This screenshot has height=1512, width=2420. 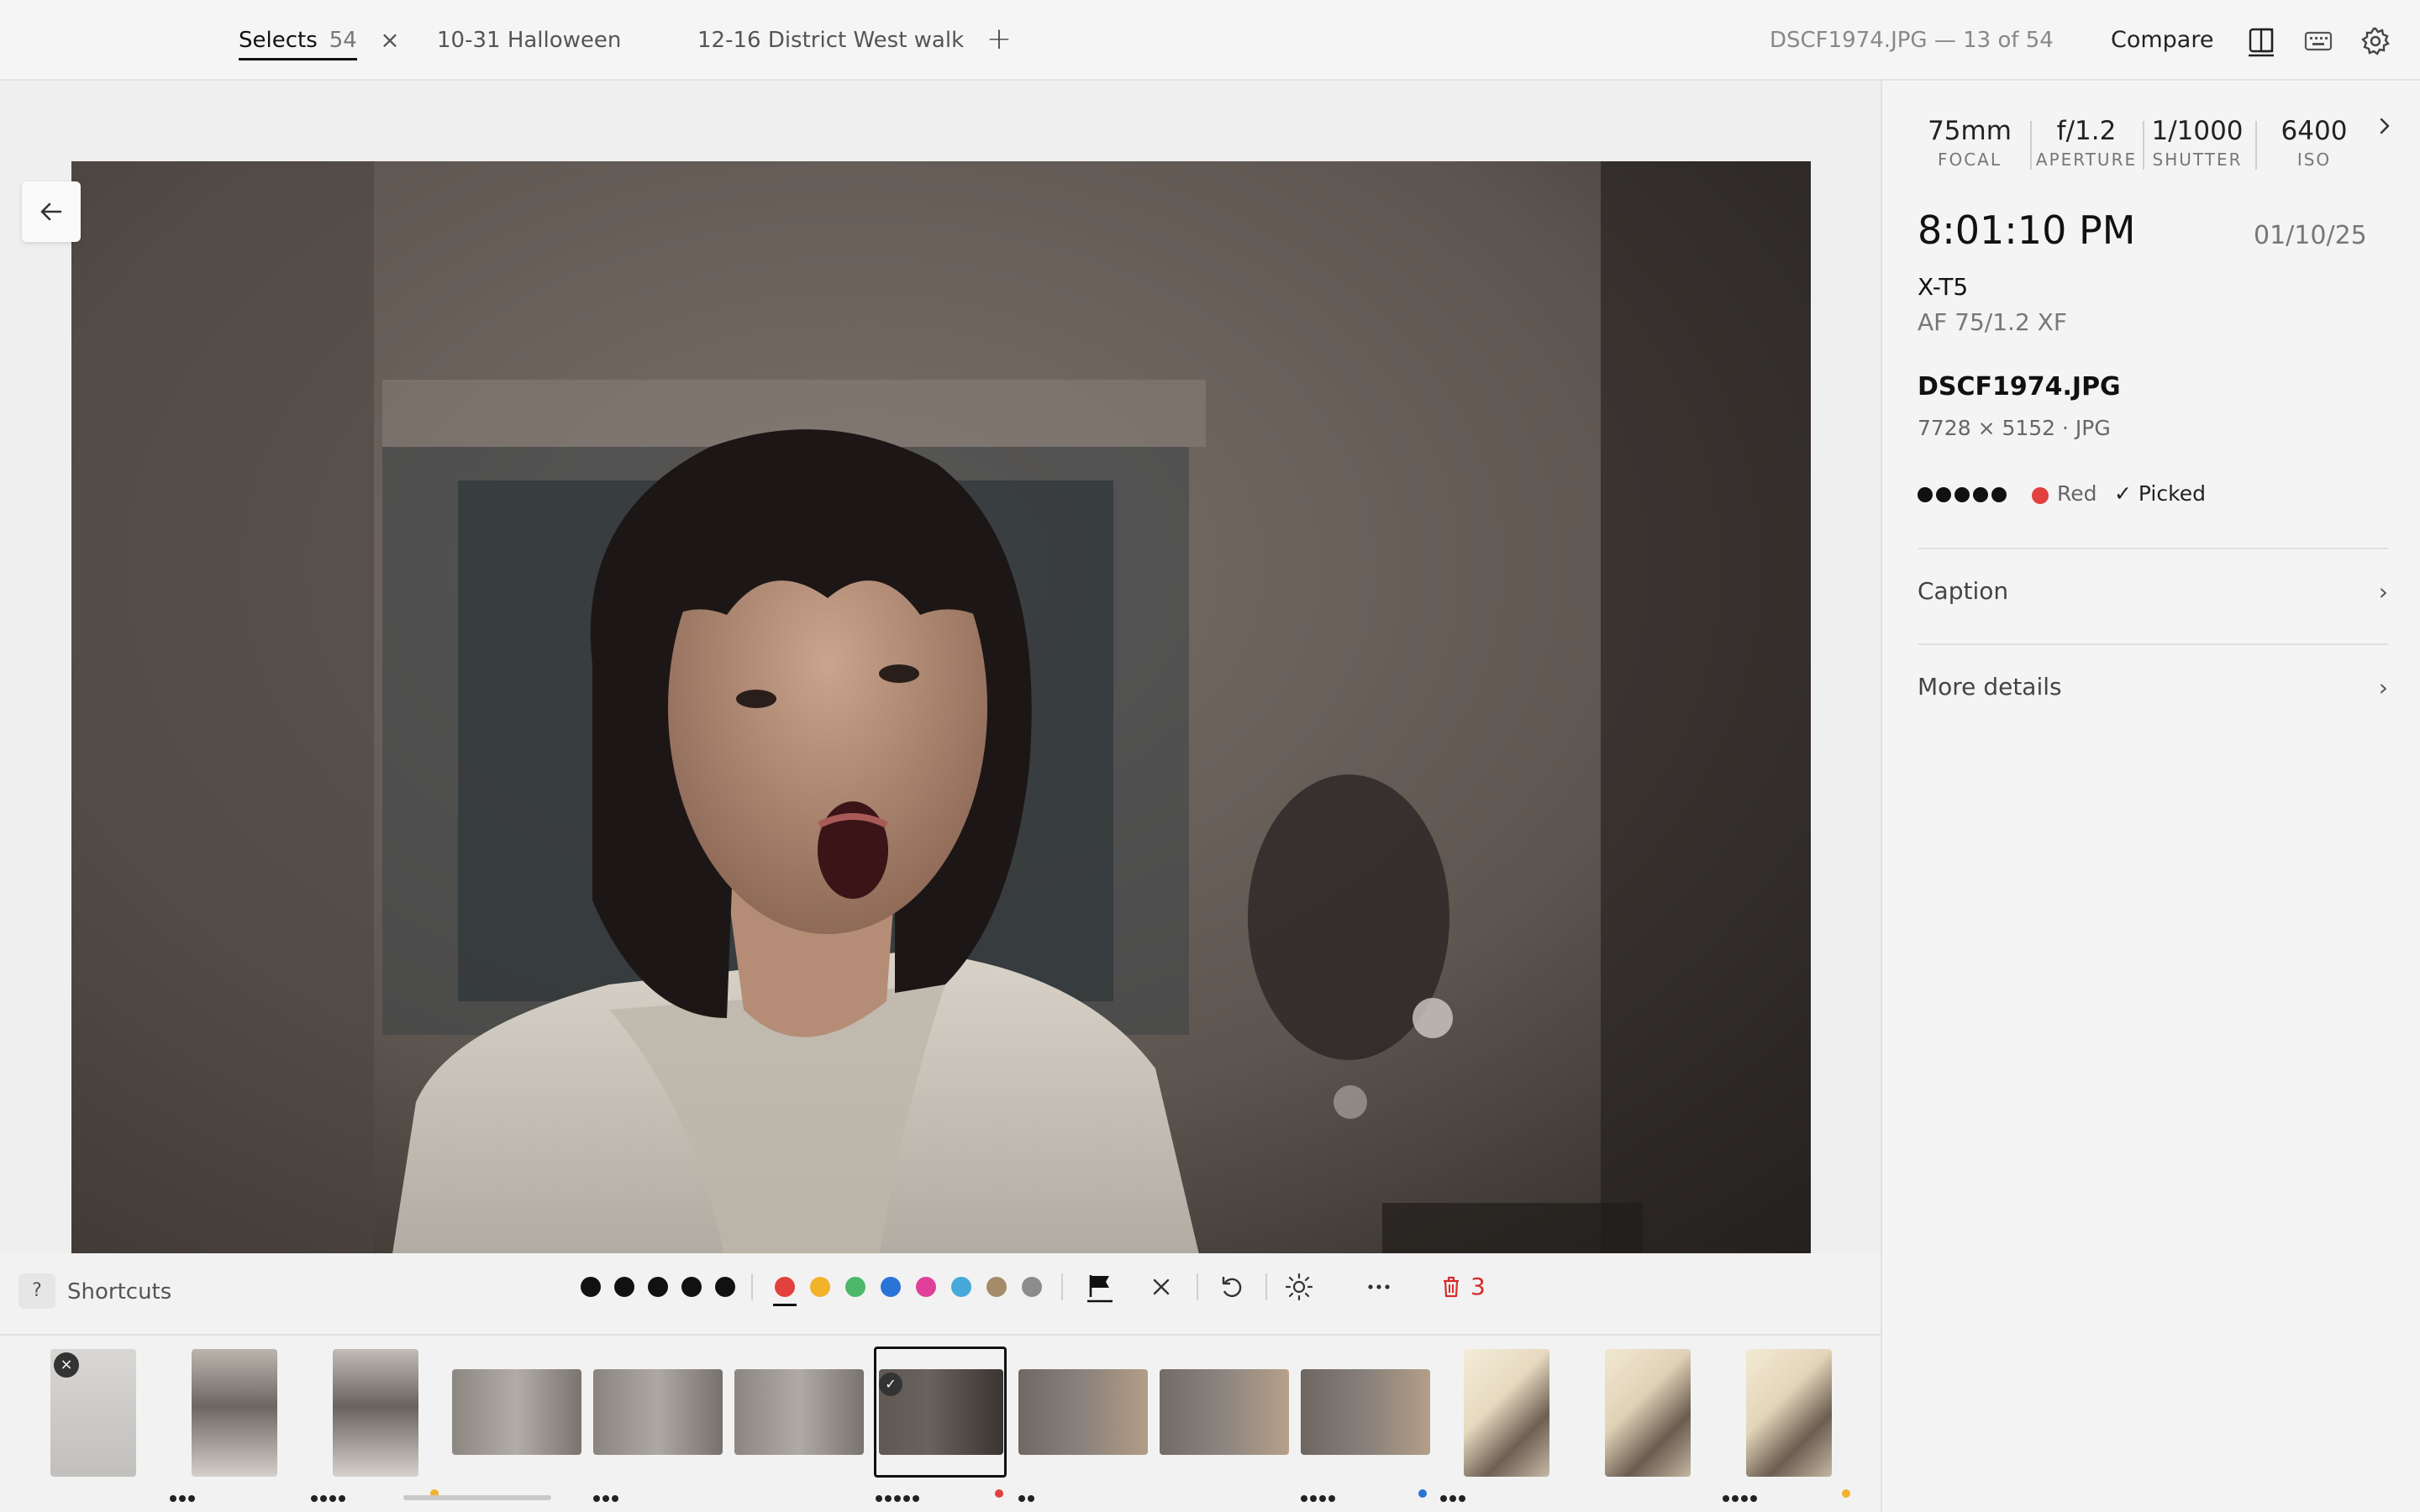 I want to click on compare-button: Compare, so click(x=2162, y=40).